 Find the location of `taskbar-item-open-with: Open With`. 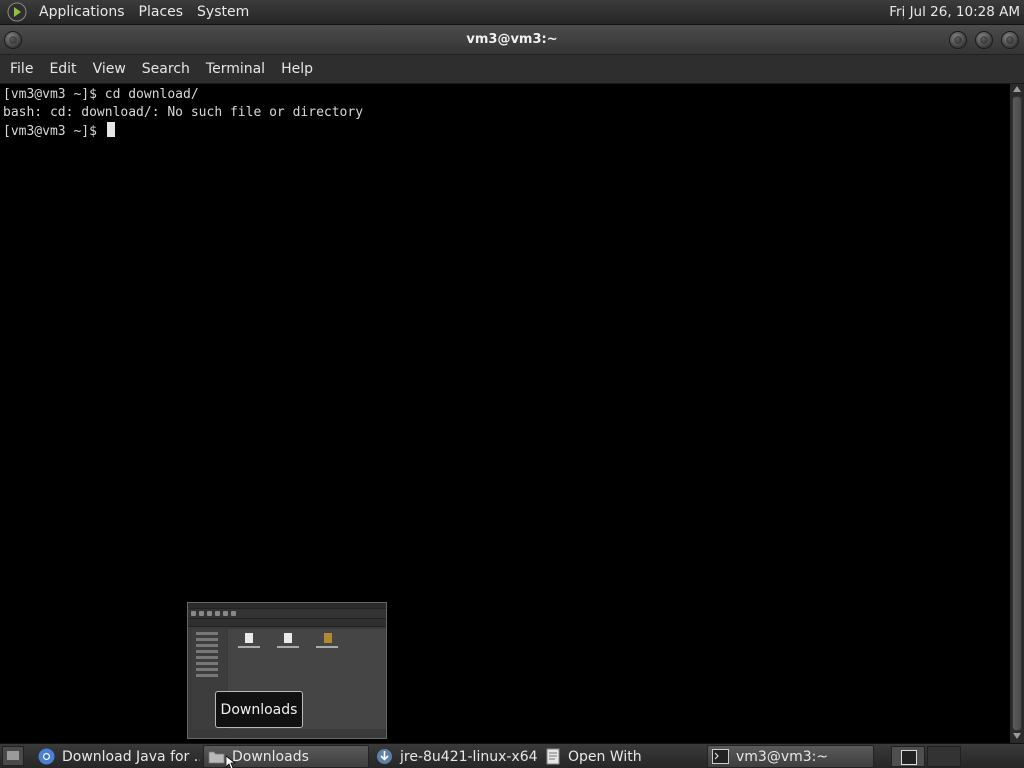

taskbar-item-open-with: Open With is located at coordinates (623, 756).